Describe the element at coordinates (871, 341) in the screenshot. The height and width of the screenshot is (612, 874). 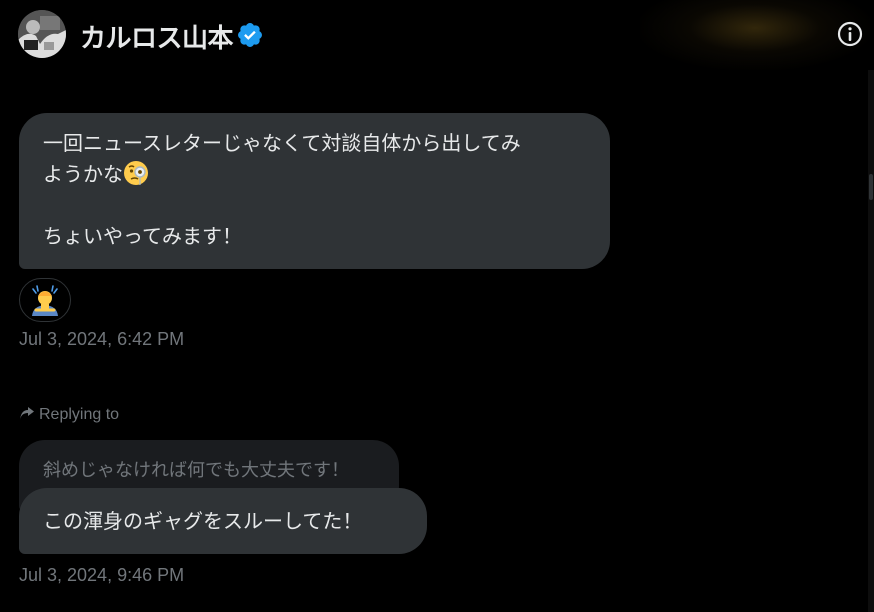
I see `scrollbar-track` at that location.